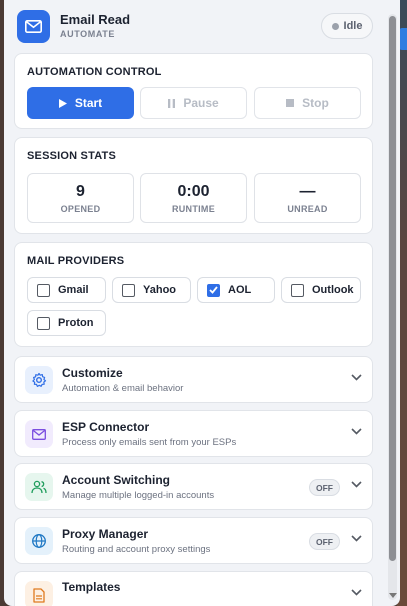 This screenshot has width=407, height=606. I want to click on status-badge: Idle, so click(347, 26).